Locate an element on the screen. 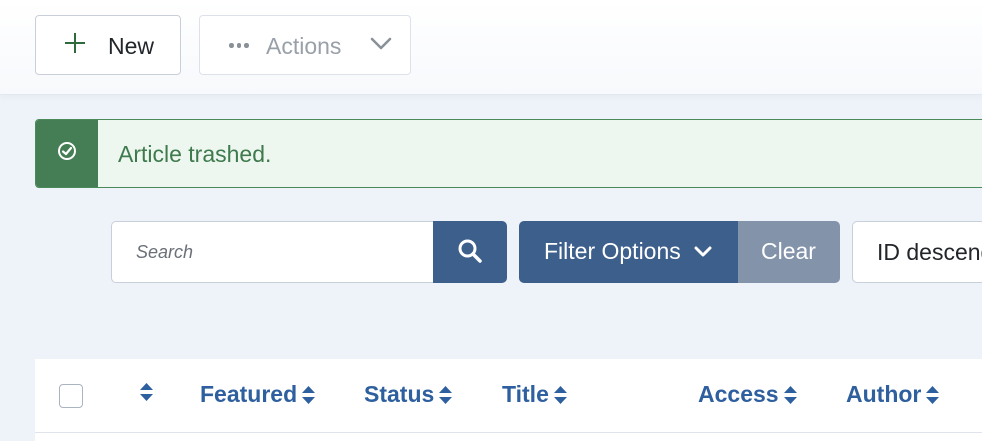 The image size is (982, 441). column-header-featured: Featured is located at coordinates (258, 394).